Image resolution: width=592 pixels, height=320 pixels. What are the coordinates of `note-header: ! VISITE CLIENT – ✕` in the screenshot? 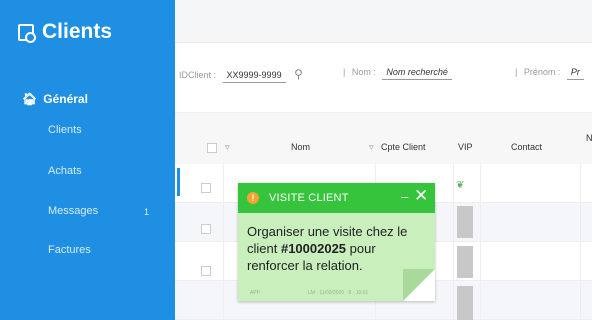 It's located at (336, 198).